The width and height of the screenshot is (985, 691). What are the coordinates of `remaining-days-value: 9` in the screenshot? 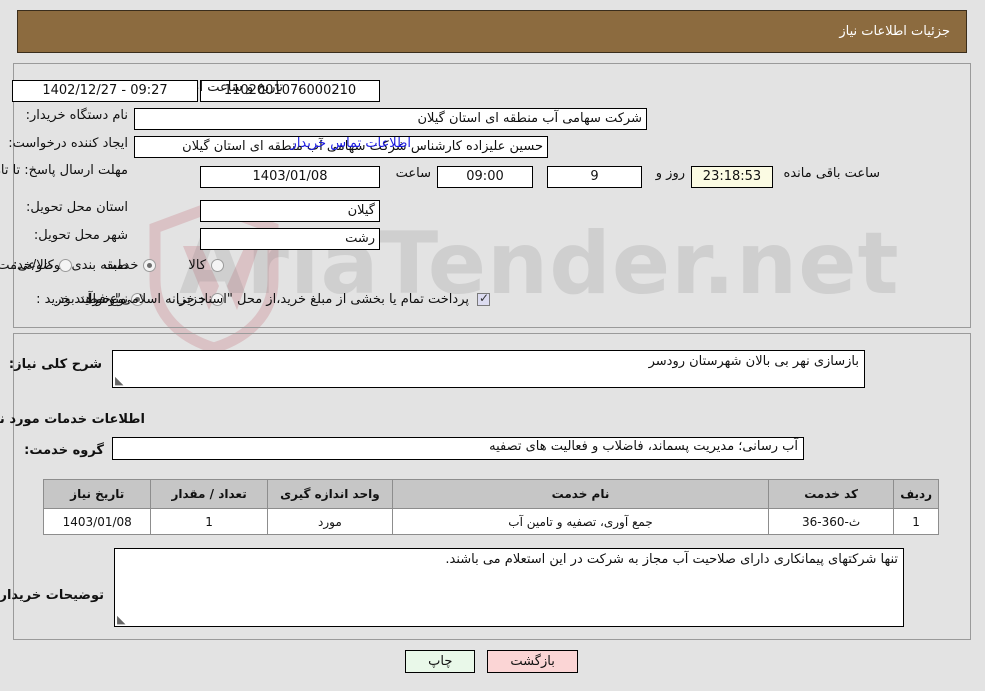 It's located at (595, 177).